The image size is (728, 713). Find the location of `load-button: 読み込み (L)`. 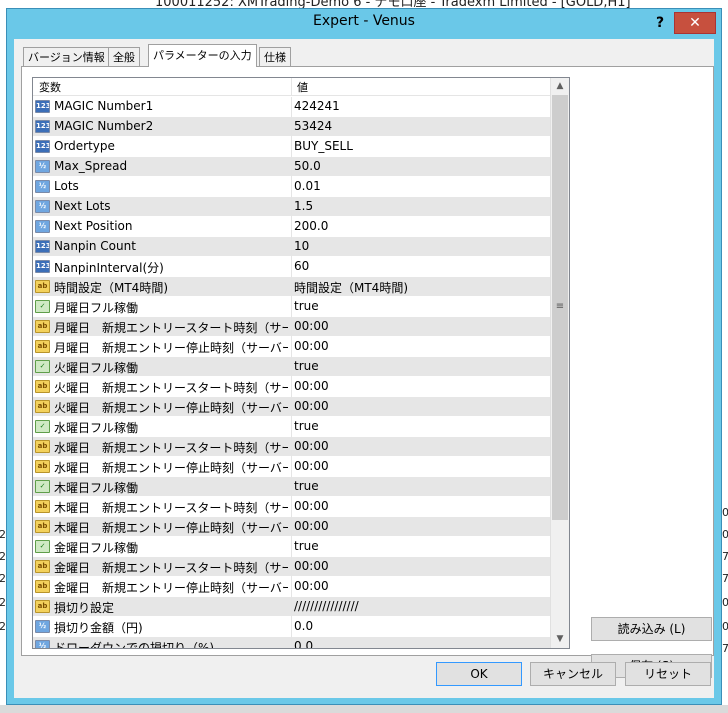

load-button: 読み込み (L) is located at coordinates (651, 629).